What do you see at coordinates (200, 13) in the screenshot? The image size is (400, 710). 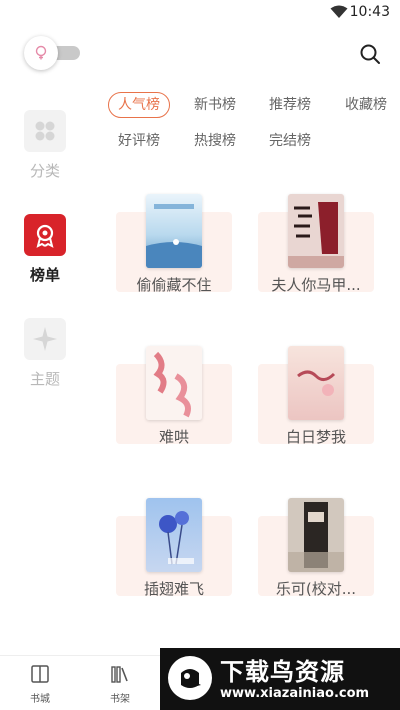 I see `status-bar: 10:43` at bounding box center [200, 13].